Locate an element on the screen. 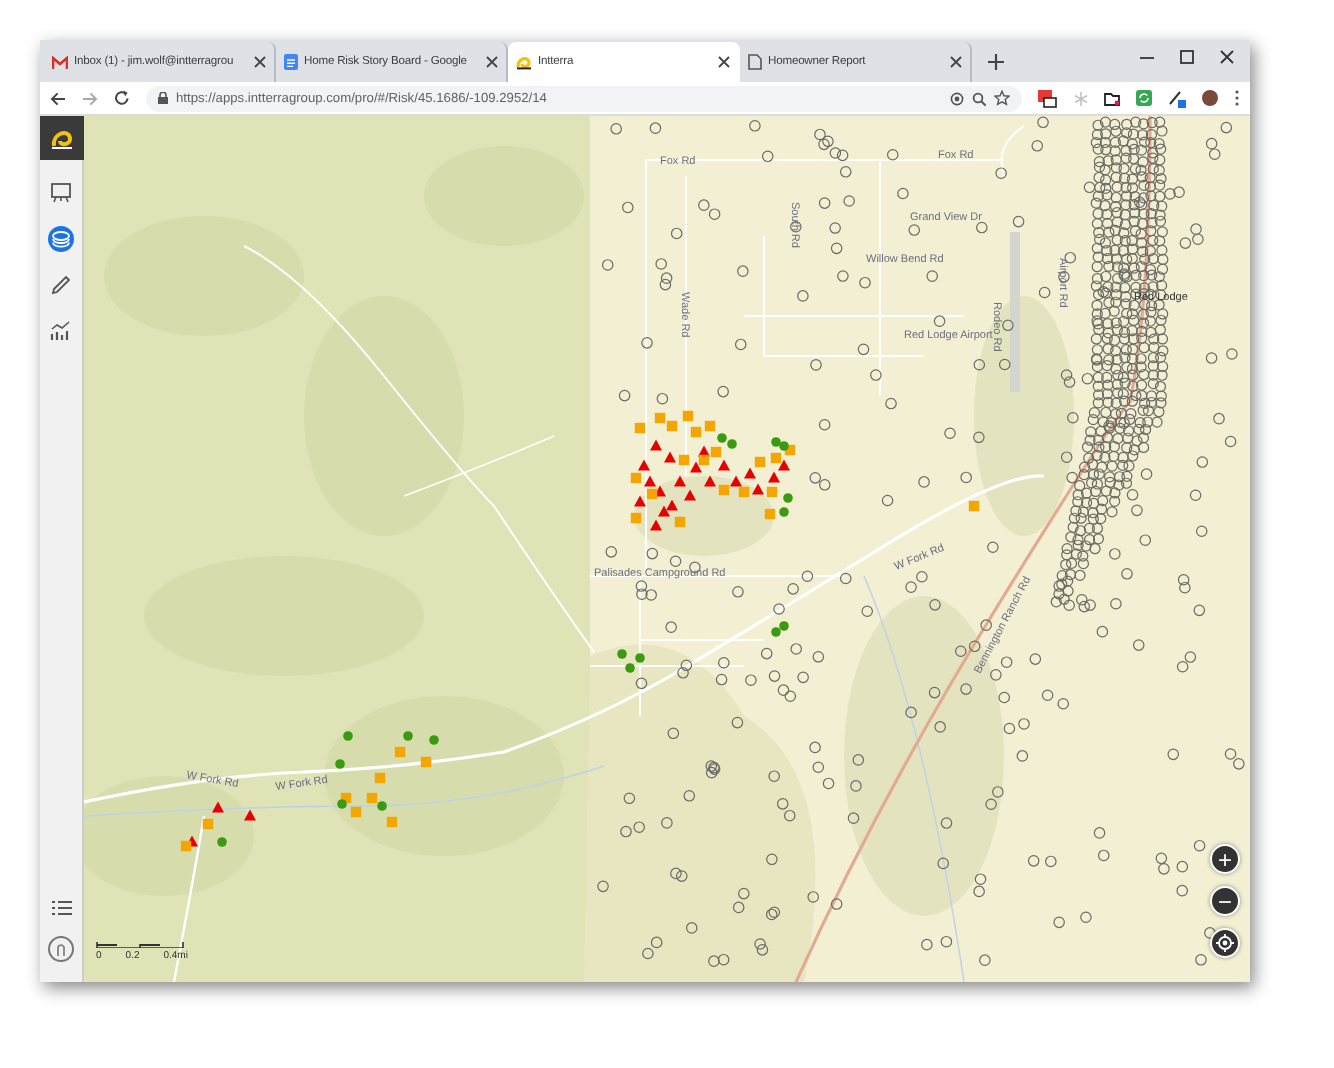 This screenshot has height=1068, width=1334. list-icon is located at coordinates (61, 908).